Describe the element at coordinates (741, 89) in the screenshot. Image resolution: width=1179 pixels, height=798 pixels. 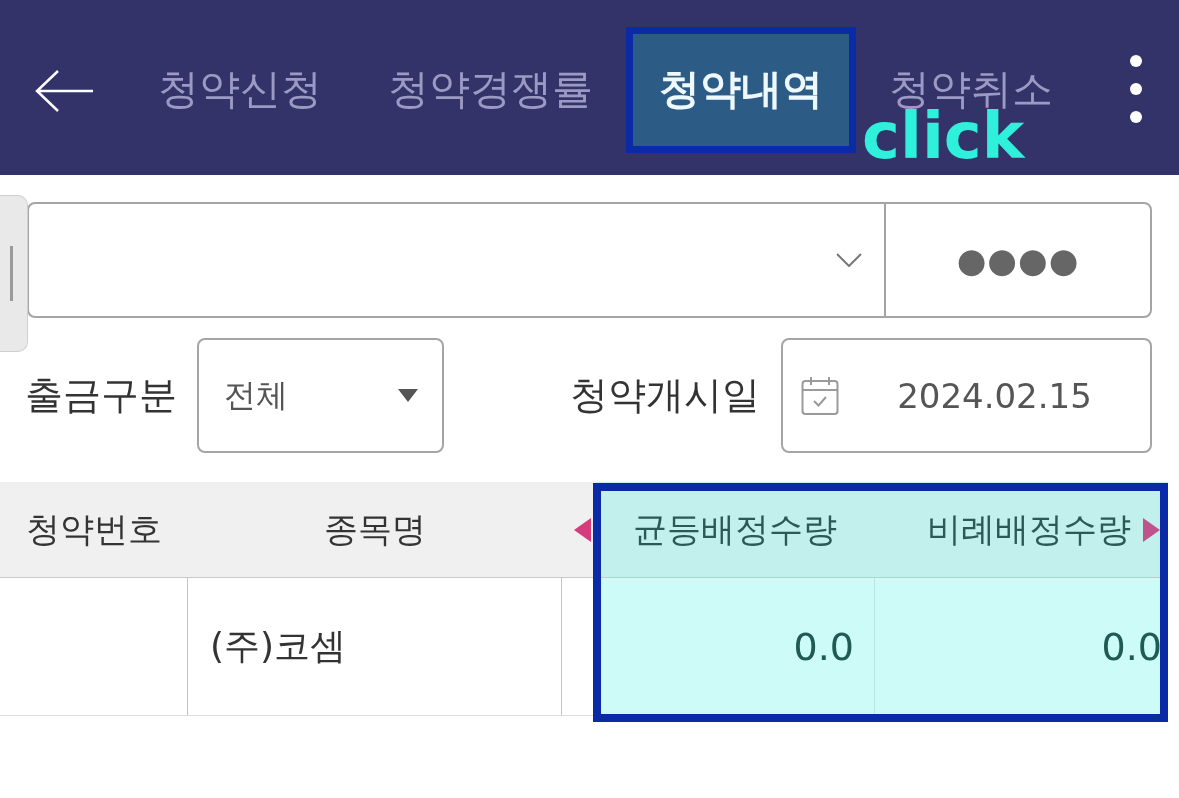
I see `tab: 청약내역` at that location.